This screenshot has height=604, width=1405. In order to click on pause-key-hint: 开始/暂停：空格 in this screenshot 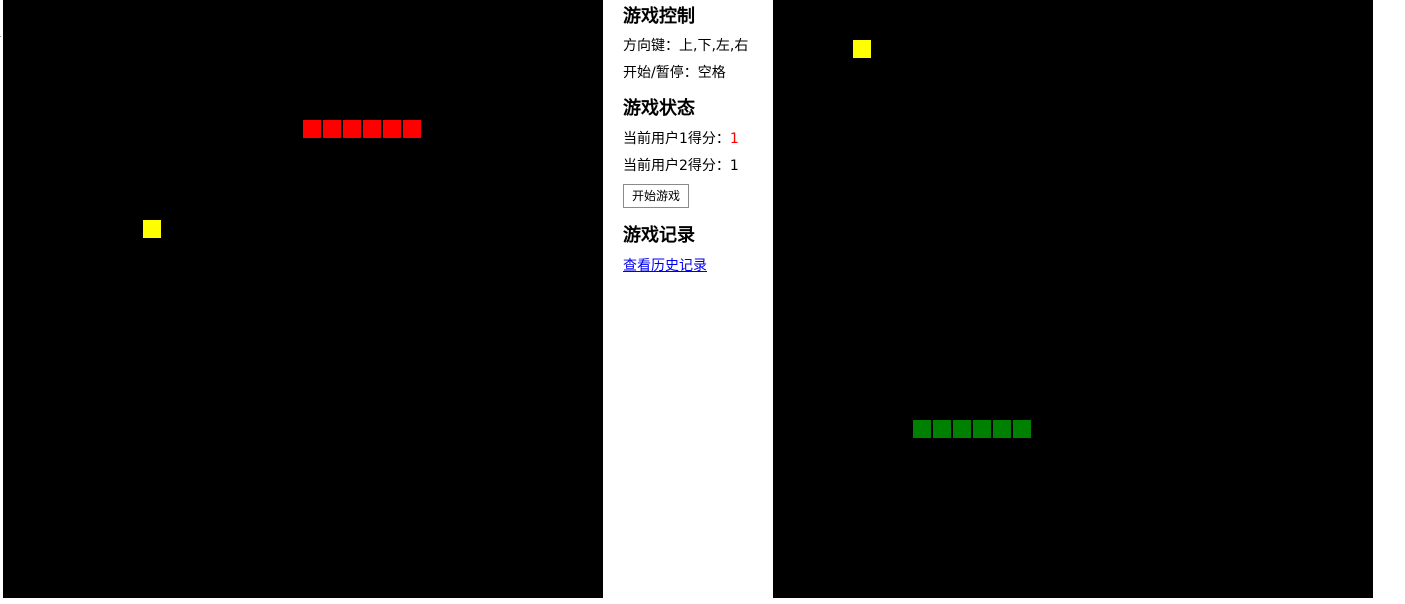, I will do `click(674, 73)`.